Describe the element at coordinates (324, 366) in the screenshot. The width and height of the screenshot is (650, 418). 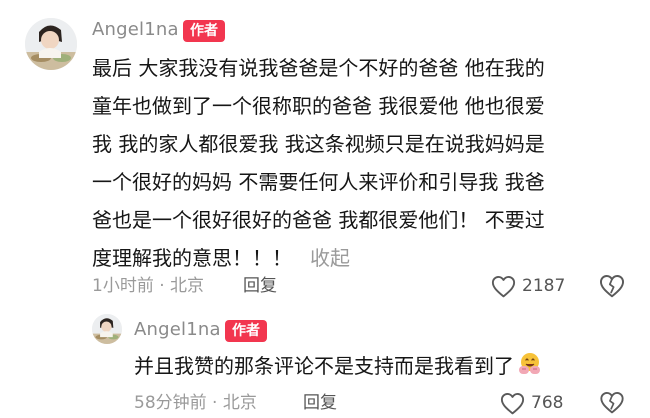
I see `reply-text-content: 并且我赞的那条评论不是支持而是我看到了` at that location.